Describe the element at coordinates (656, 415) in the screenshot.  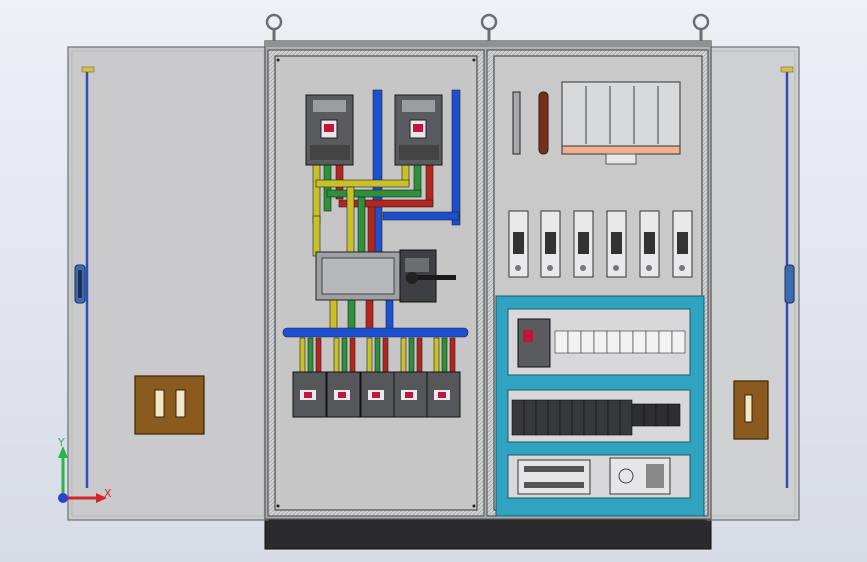
I see `lower-terminal-blocks` at that location.